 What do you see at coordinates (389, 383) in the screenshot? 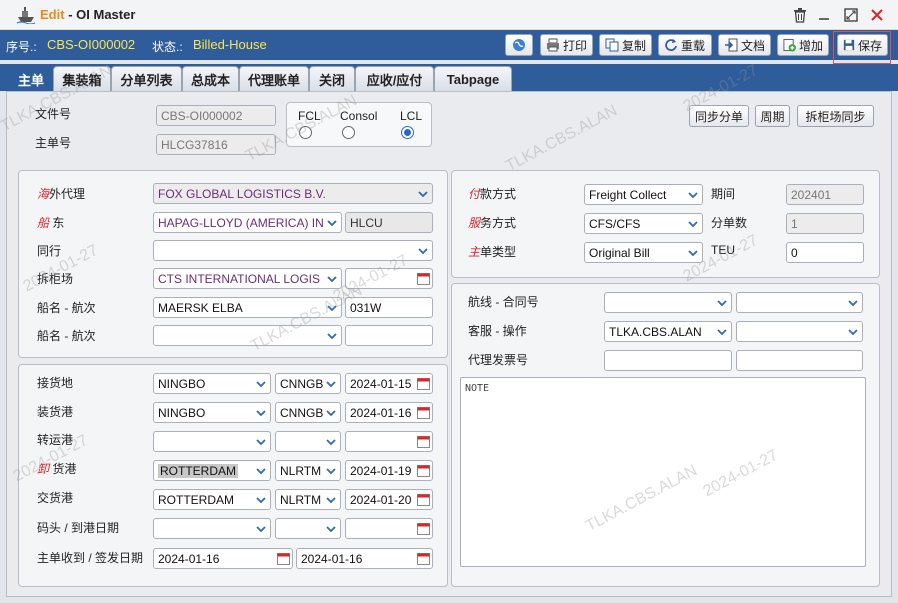
I see `receipt-date-field: 2024-01-15` at bounding box center [389, 383].